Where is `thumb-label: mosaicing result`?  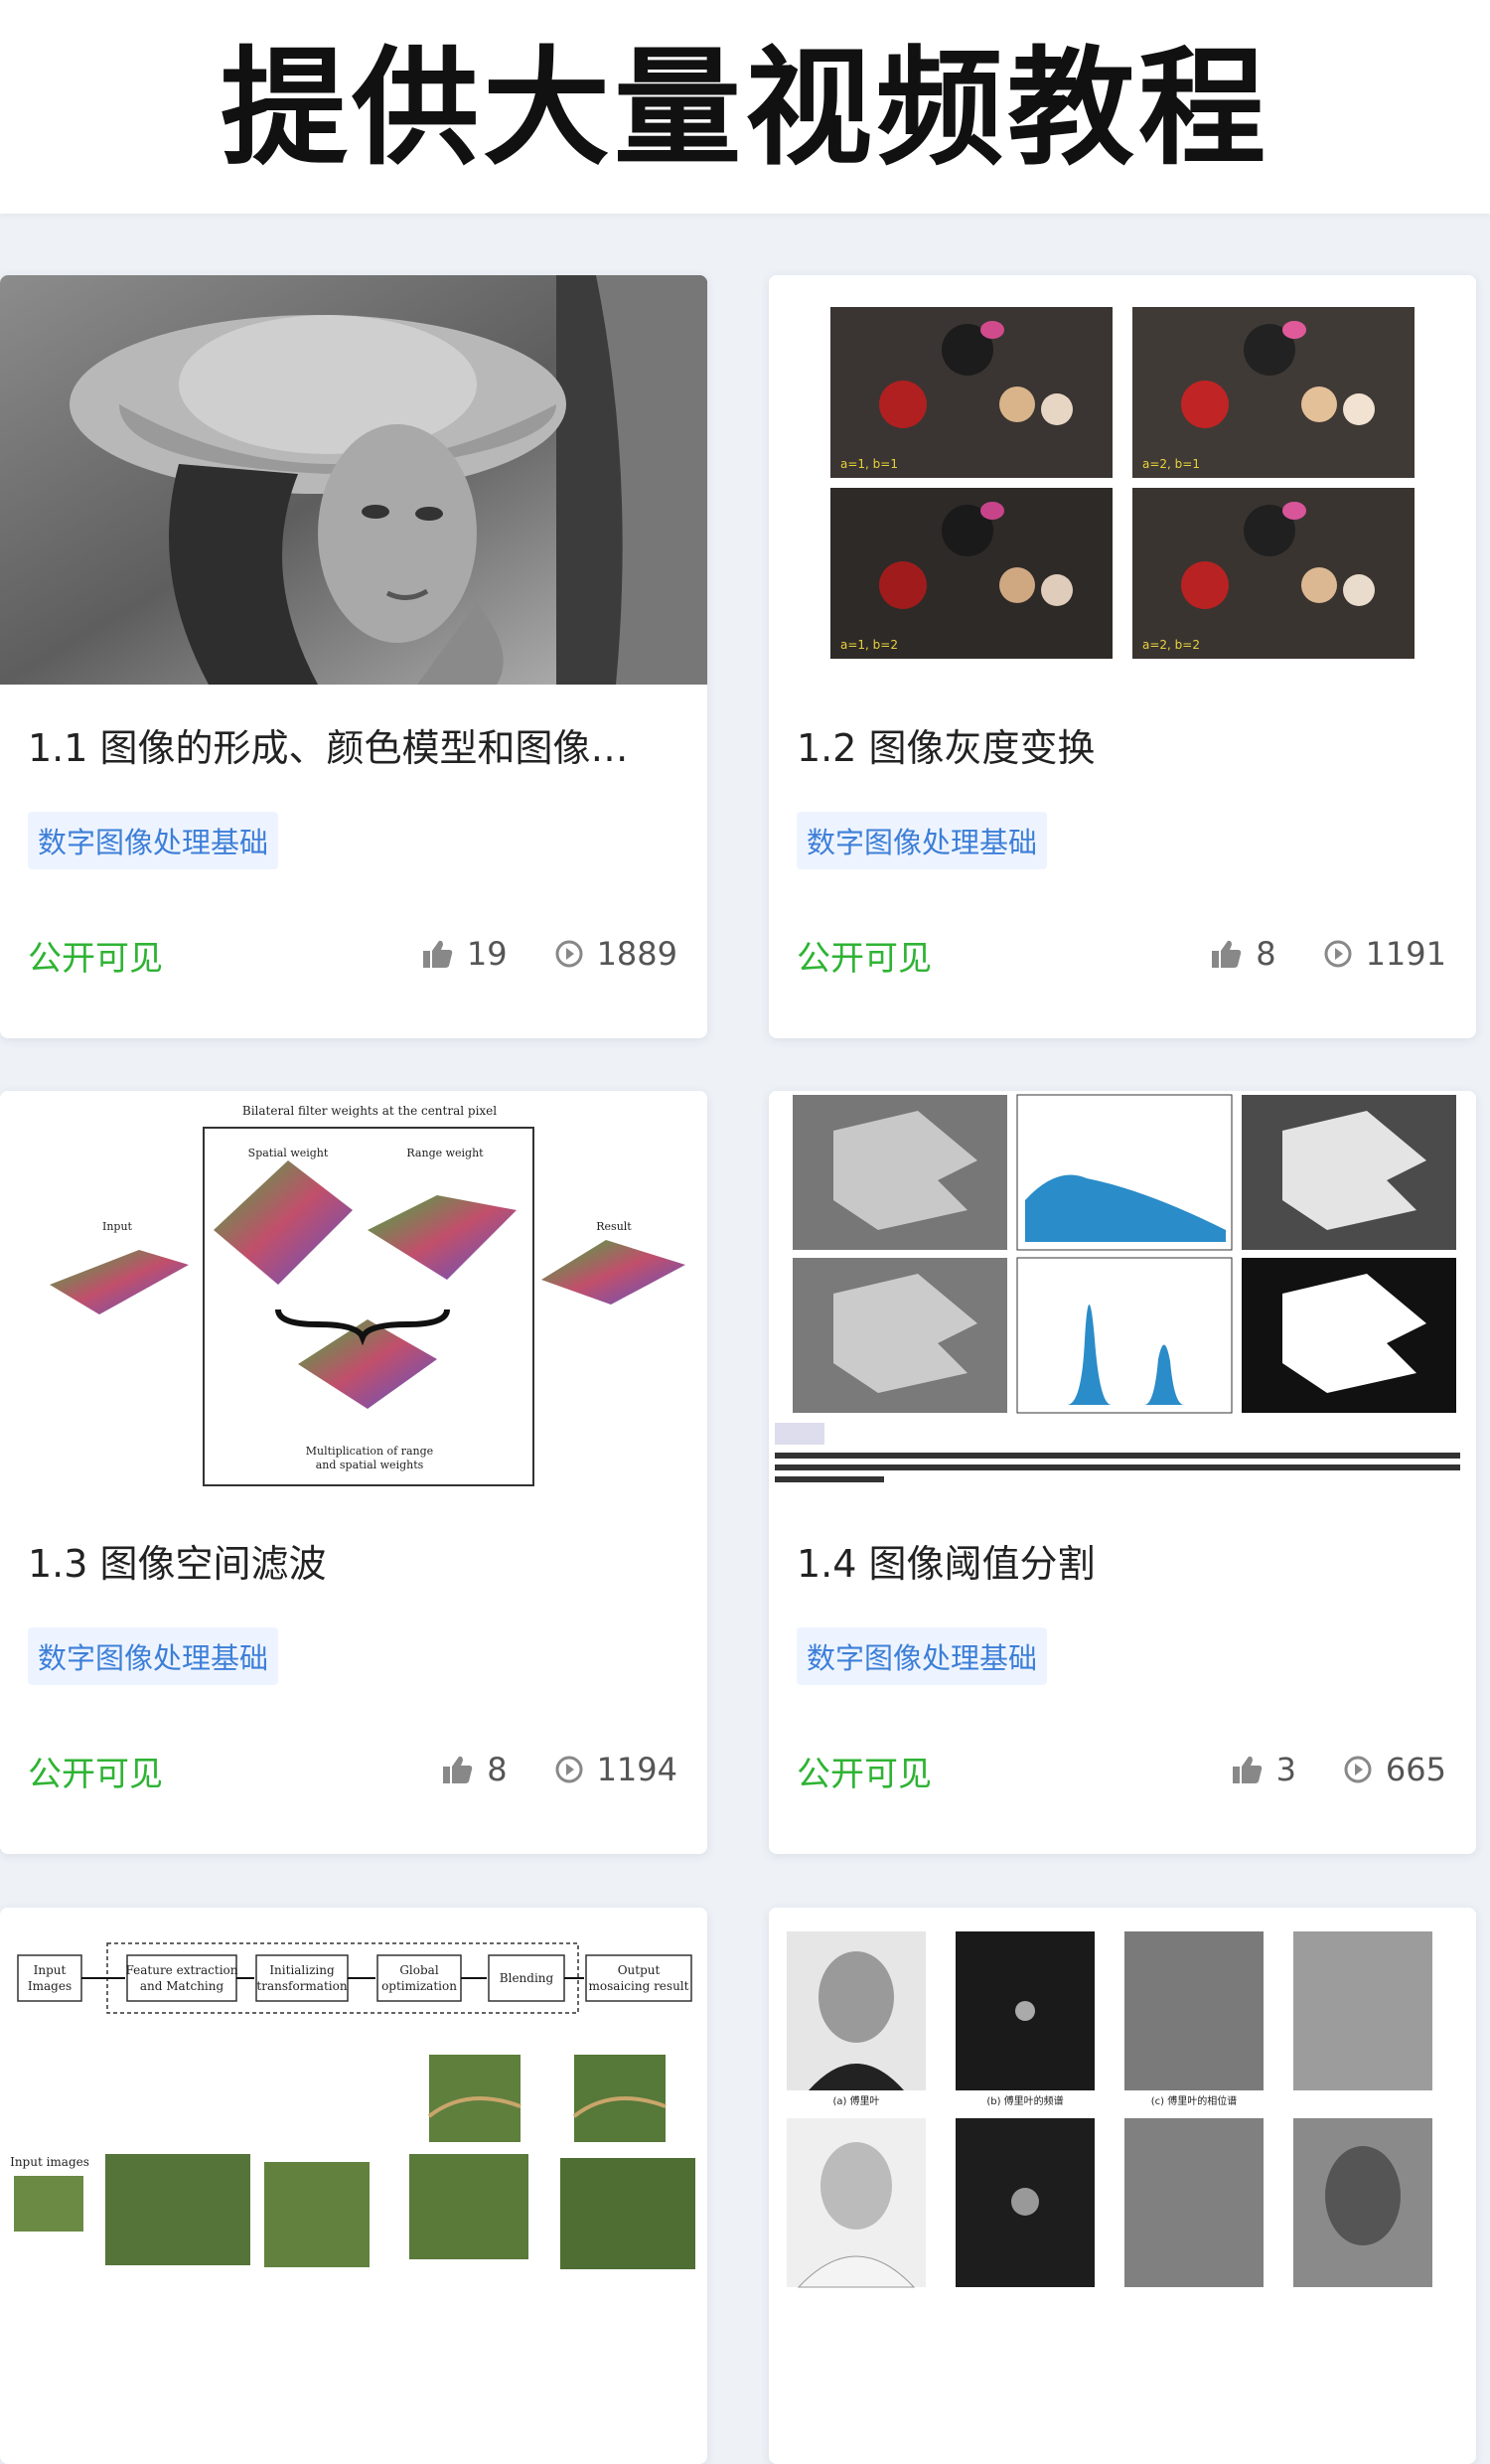 thumb-label: mosaicing result is located at coordinates (639, 1986).